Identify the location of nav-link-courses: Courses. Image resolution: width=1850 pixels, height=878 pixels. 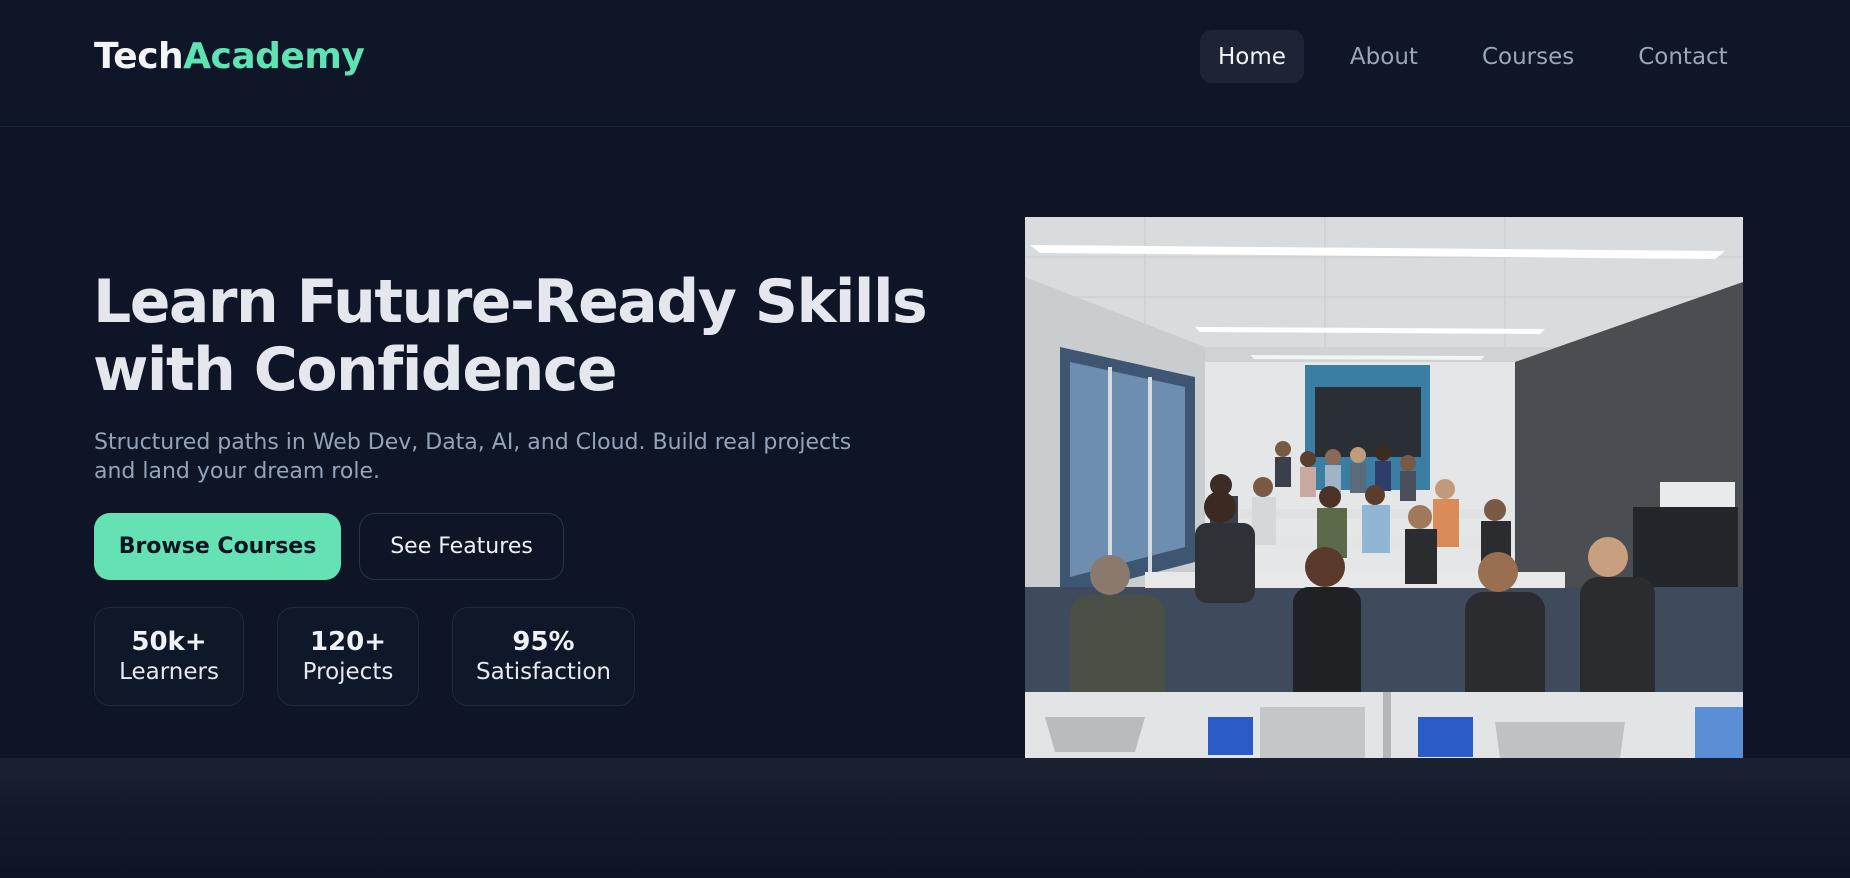
(1528, 56).